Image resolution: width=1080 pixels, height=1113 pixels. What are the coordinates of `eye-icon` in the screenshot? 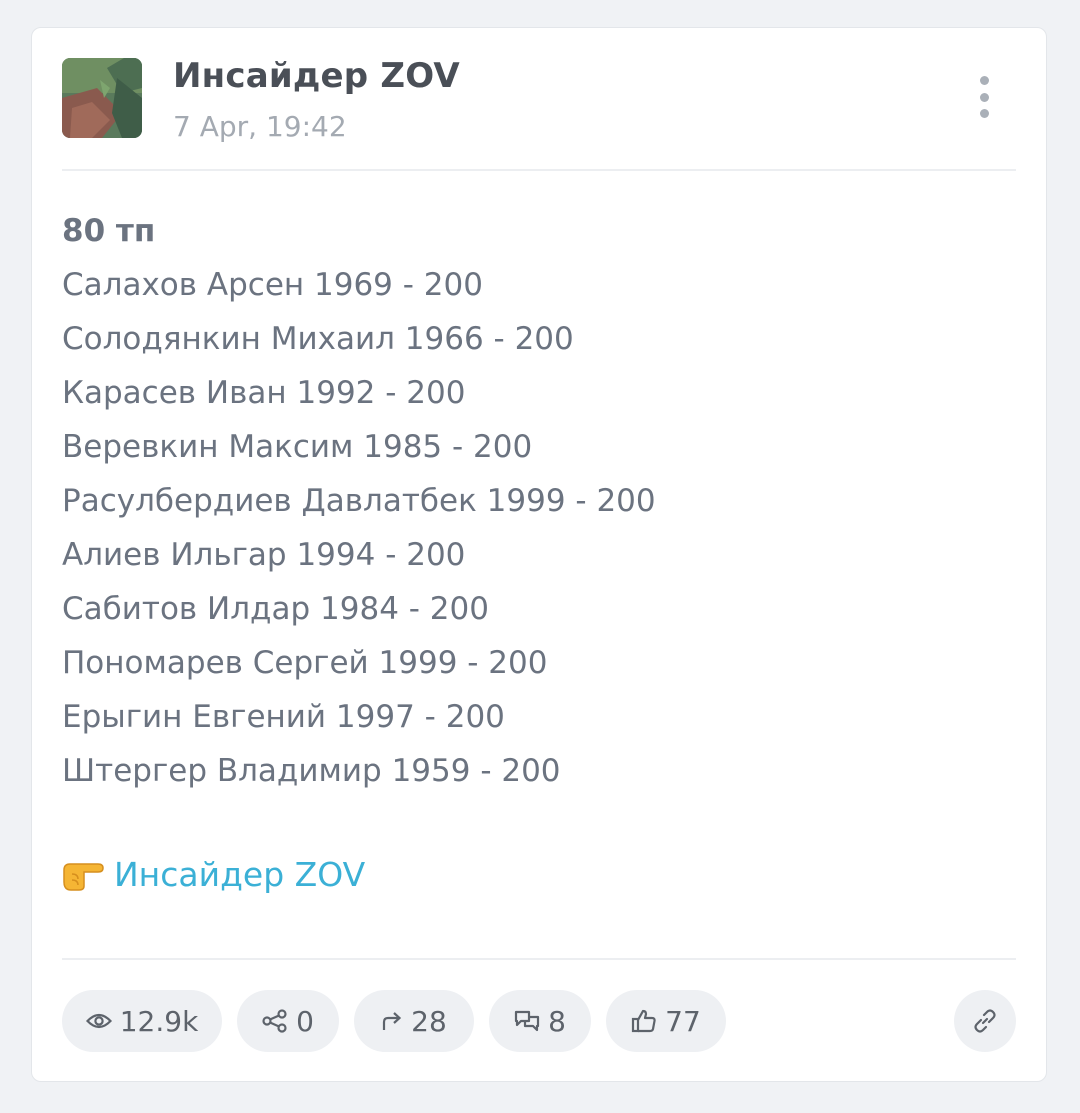 It's located at (98, 1021).